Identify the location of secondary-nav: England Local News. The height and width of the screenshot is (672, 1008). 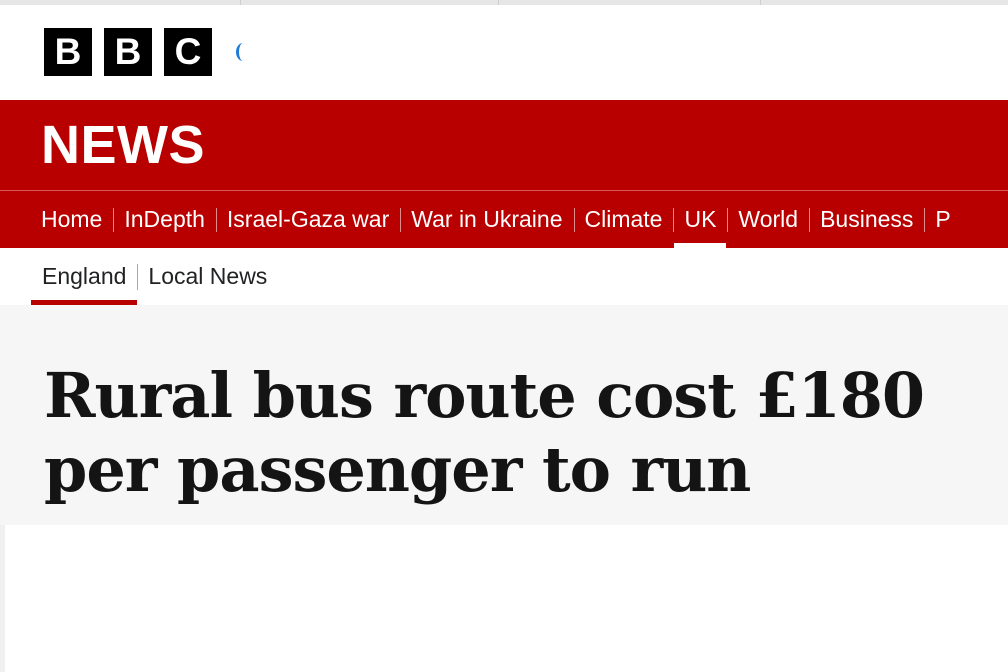
(504, 276).